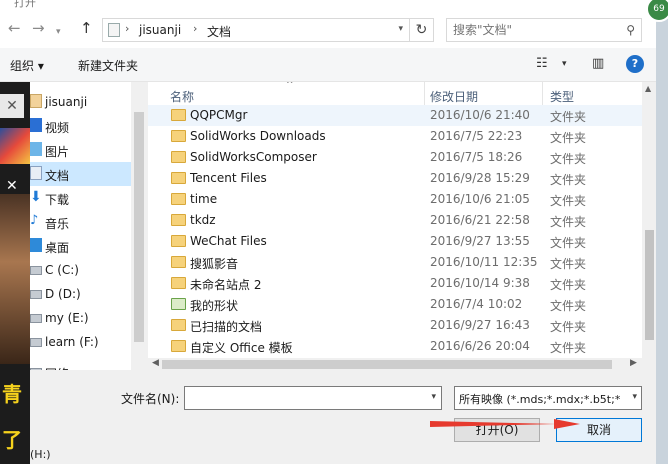 This screenshot has width=668, height=464. I want to click on documents-icon, so click(36, 173).